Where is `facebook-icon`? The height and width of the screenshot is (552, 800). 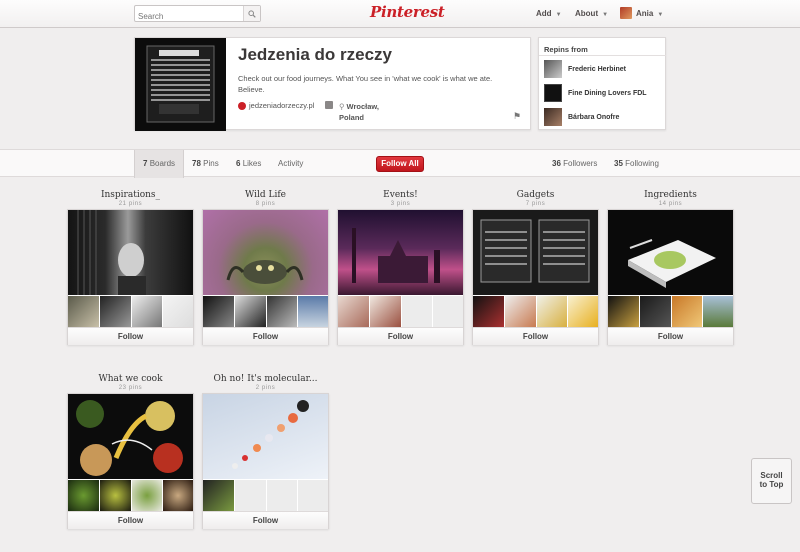
facebook-icon is located at coordinates (329, 105).